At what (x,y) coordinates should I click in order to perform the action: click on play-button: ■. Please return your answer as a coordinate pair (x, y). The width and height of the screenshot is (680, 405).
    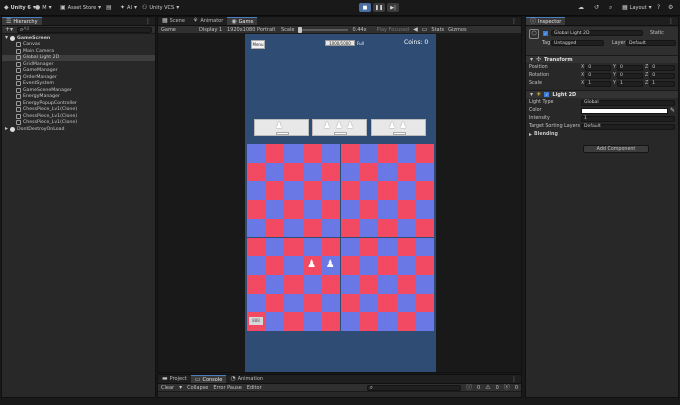
    Looking at the image, I should click on (365, 7).